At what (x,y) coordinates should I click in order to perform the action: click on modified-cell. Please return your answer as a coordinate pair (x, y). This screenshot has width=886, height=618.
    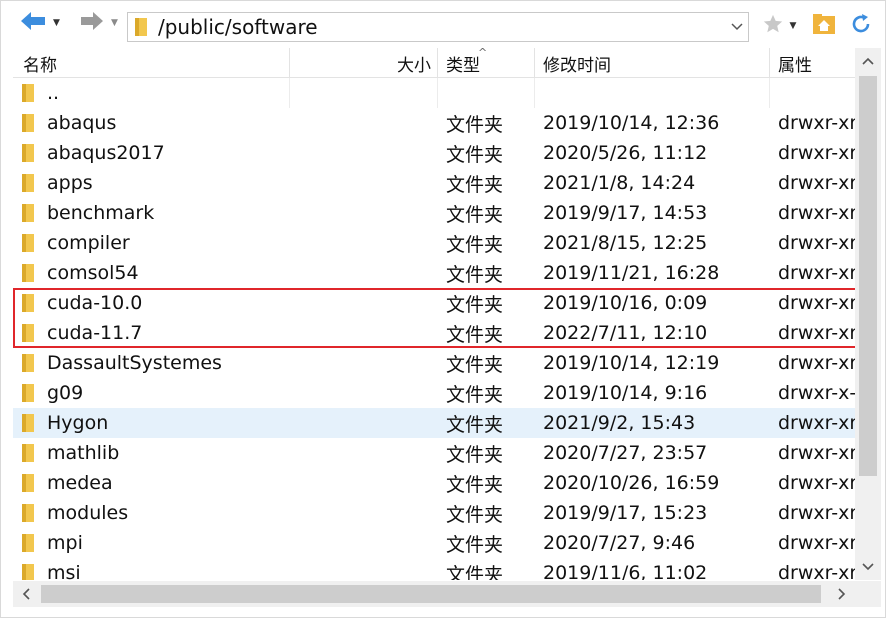
    Looking at the image, I should click on (652, 93).